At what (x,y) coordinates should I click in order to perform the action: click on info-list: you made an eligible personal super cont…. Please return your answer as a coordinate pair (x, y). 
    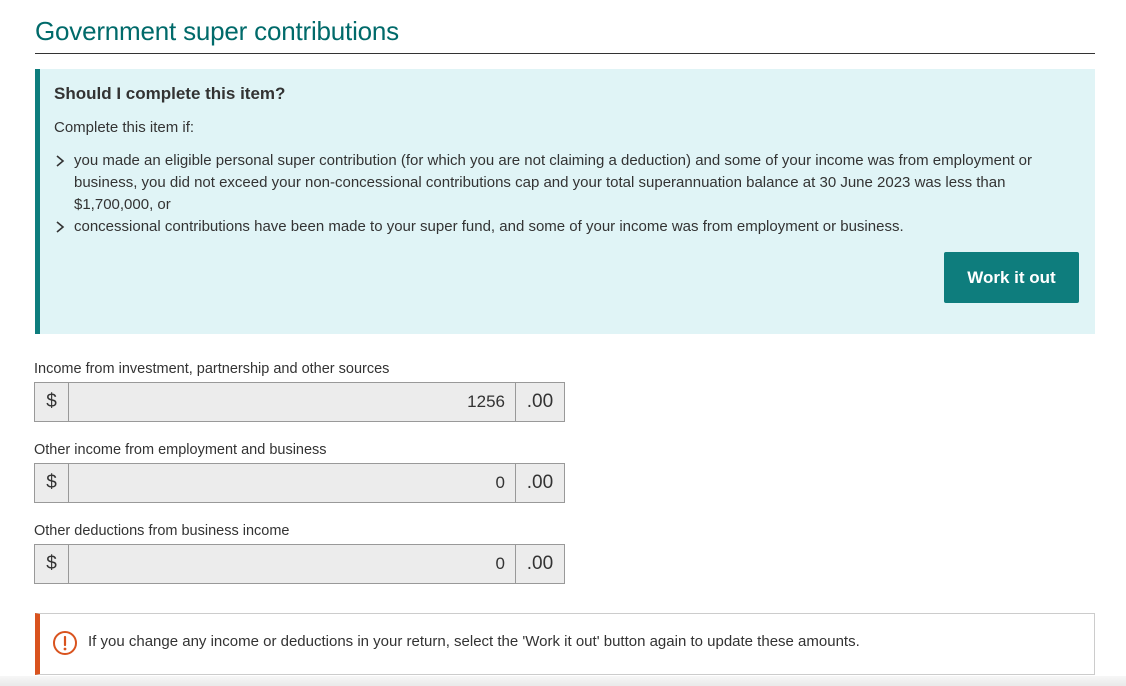
    Looking at the image, I should click on (559, 194).